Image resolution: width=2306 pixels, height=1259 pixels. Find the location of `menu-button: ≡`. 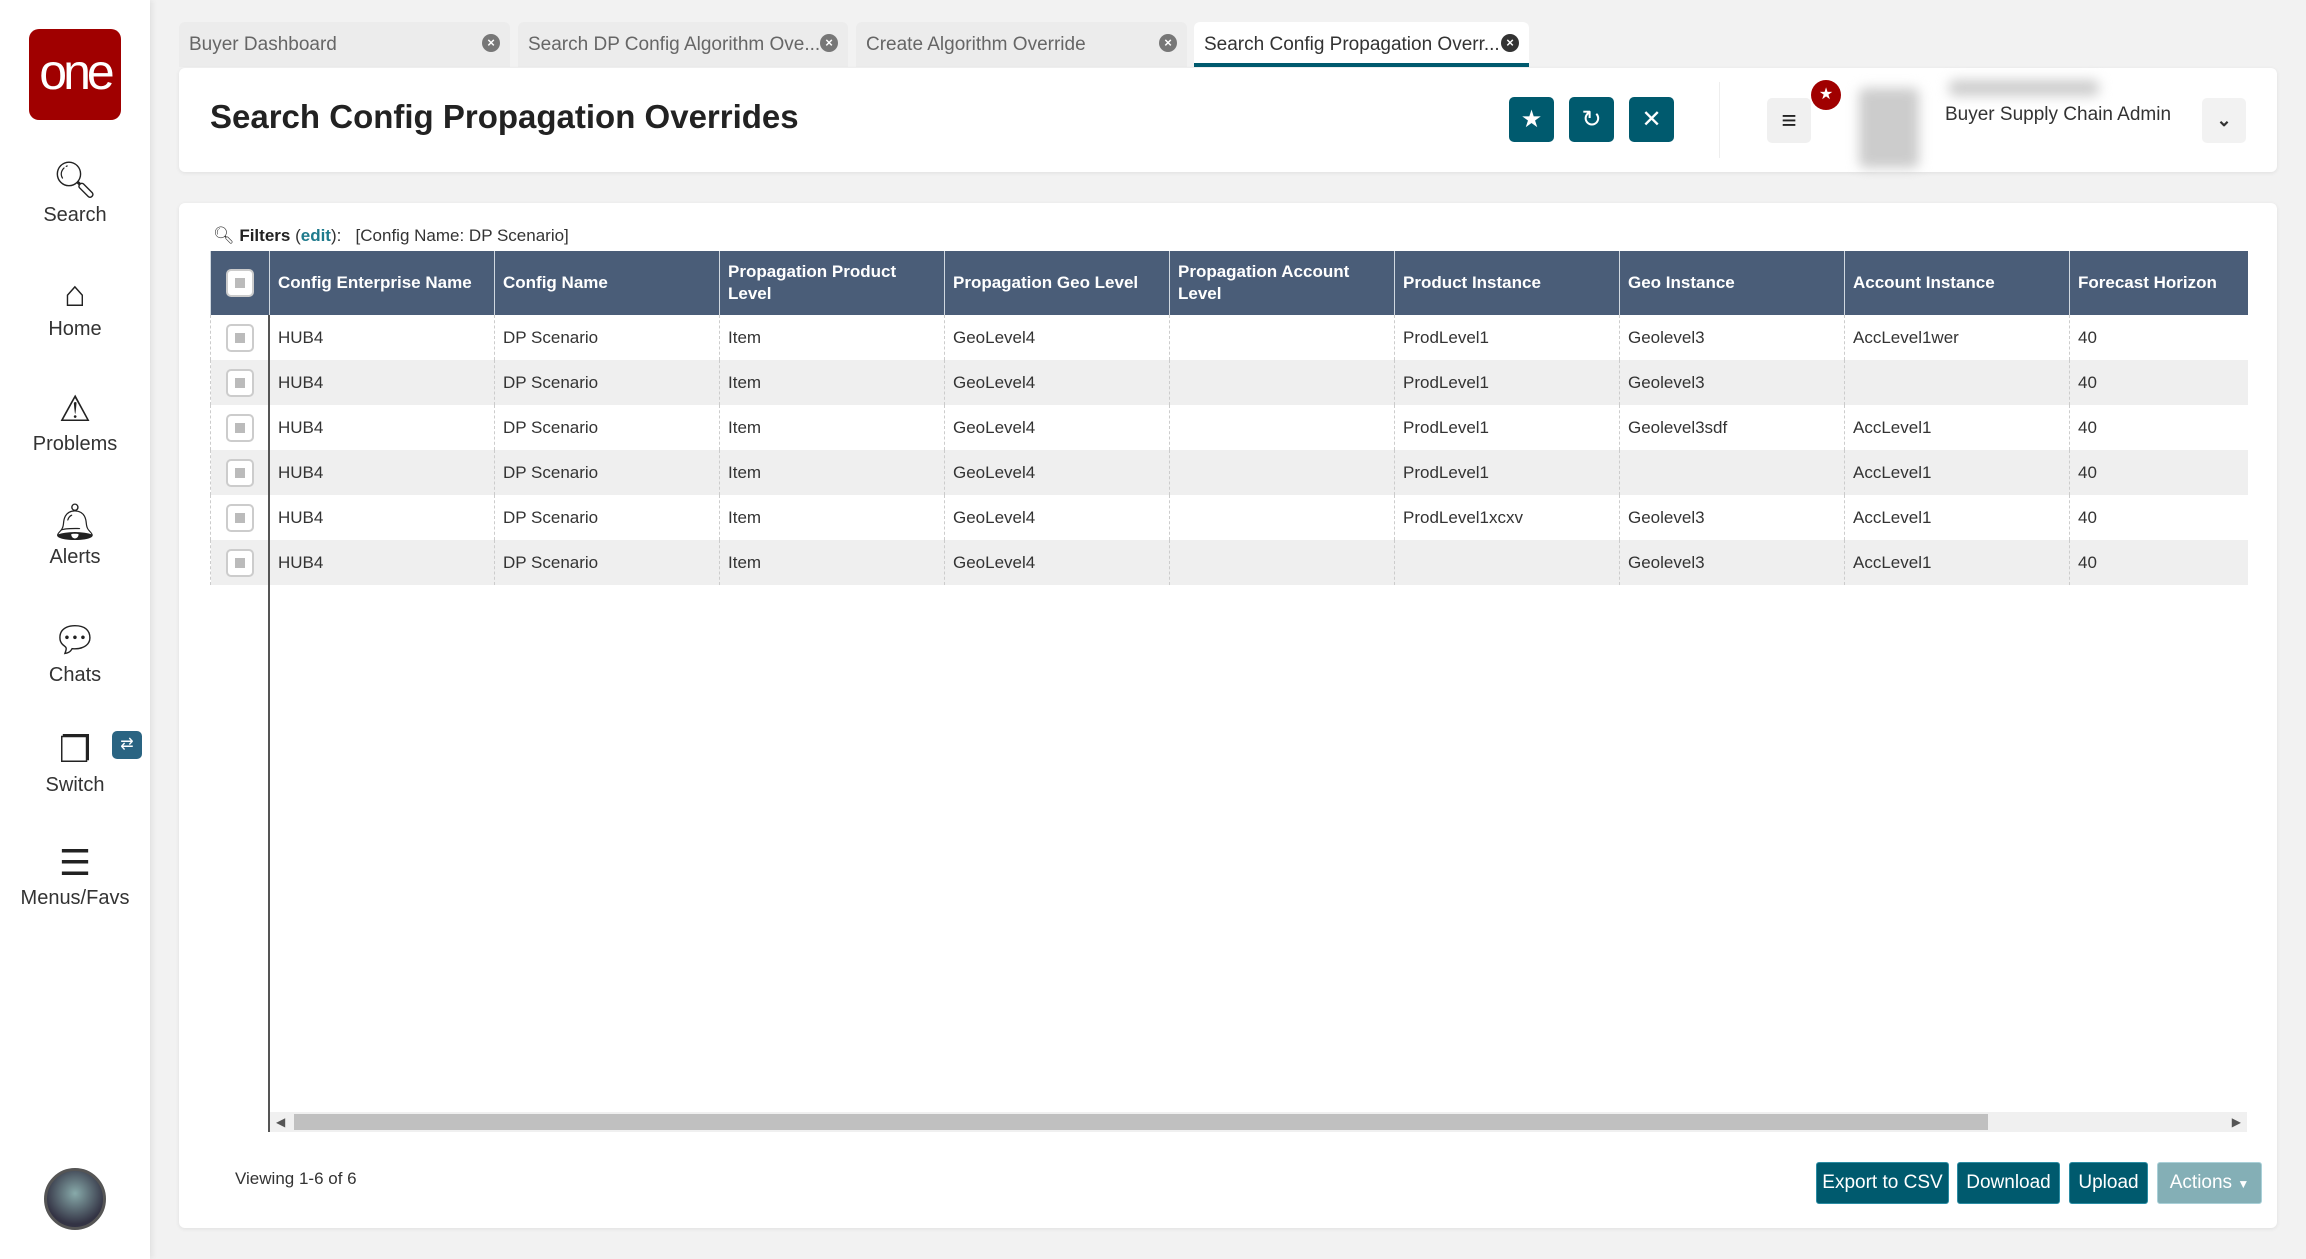

menu-button: ≡ is located at coordinates (1789, 120).